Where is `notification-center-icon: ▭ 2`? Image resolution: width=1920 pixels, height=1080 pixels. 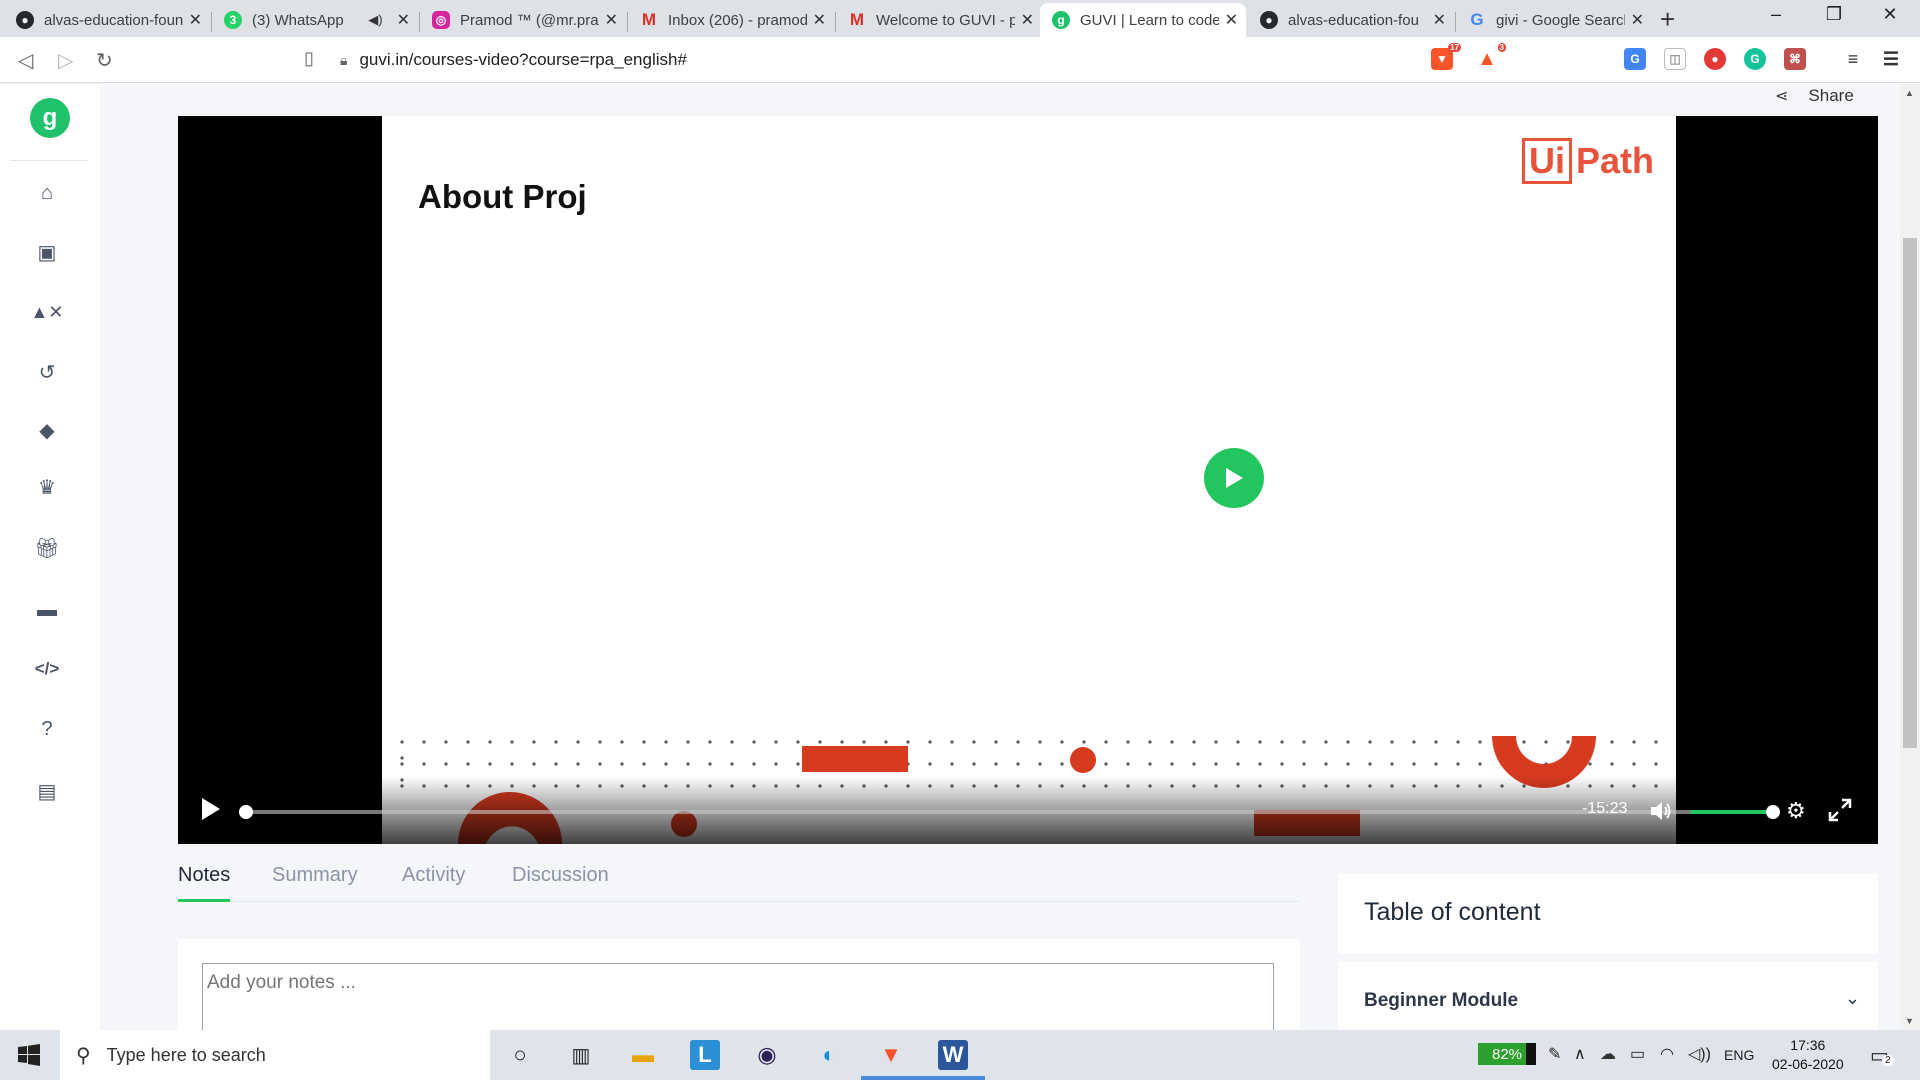
notification-center-icon: ▭ 2 is located at coordinates (1882, 1055).